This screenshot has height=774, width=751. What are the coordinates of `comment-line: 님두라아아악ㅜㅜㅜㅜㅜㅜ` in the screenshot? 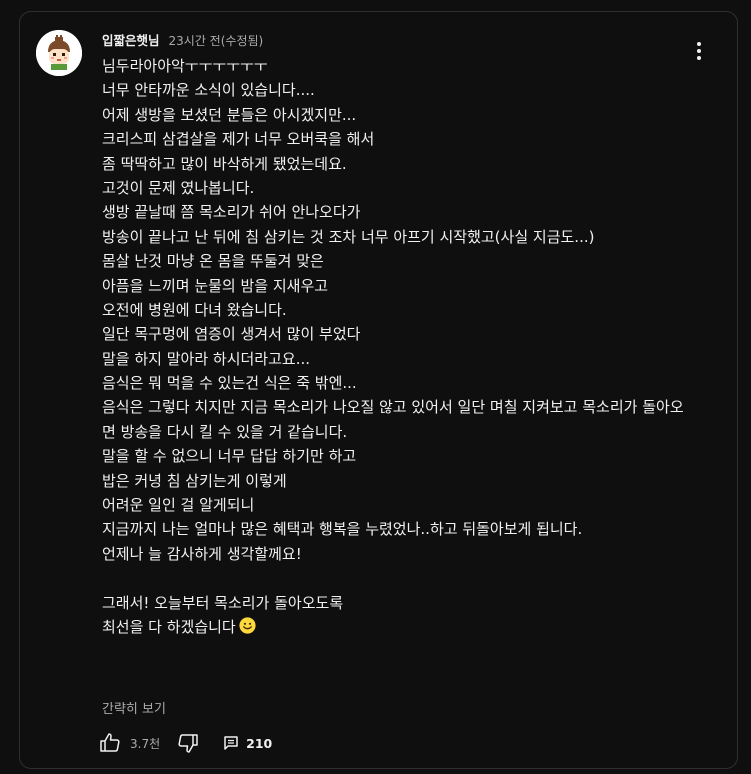 It's located at (185, 66).